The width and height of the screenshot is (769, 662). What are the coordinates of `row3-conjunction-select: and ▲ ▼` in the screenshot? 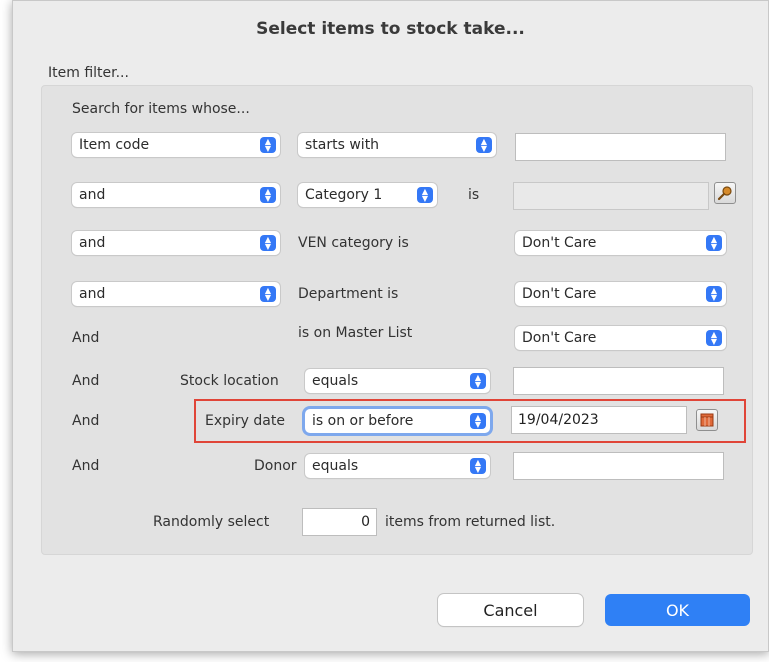 It's located at (176, 243).